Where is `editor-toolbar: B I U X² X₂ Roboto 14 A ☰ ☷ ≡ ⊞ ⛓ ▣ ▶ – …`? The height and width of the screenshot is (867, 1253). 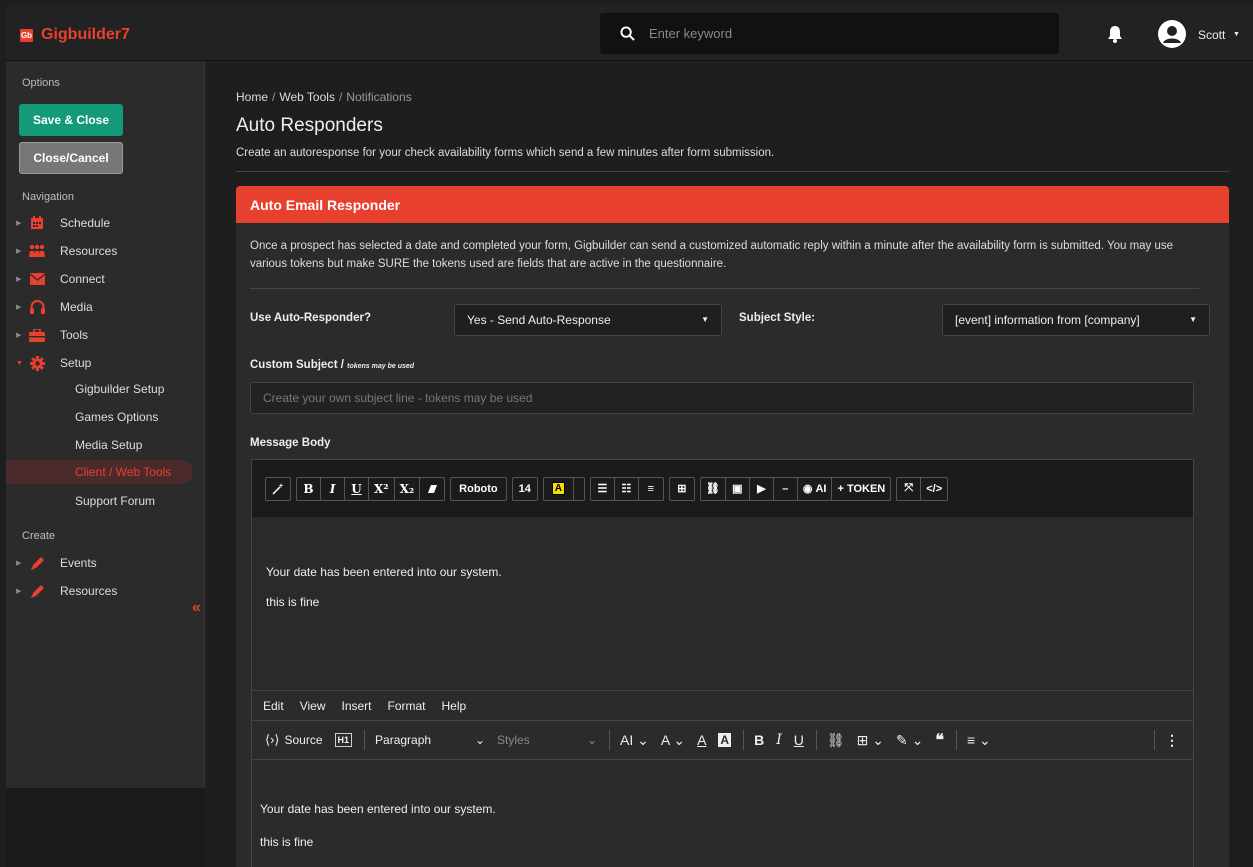 editor-toolbar: B I U X² X₂ Roboto 14 A ☰ ☷ ≡ ⊞ ⛓ ▣ ▶ – … is located at coordinates (722, 488).